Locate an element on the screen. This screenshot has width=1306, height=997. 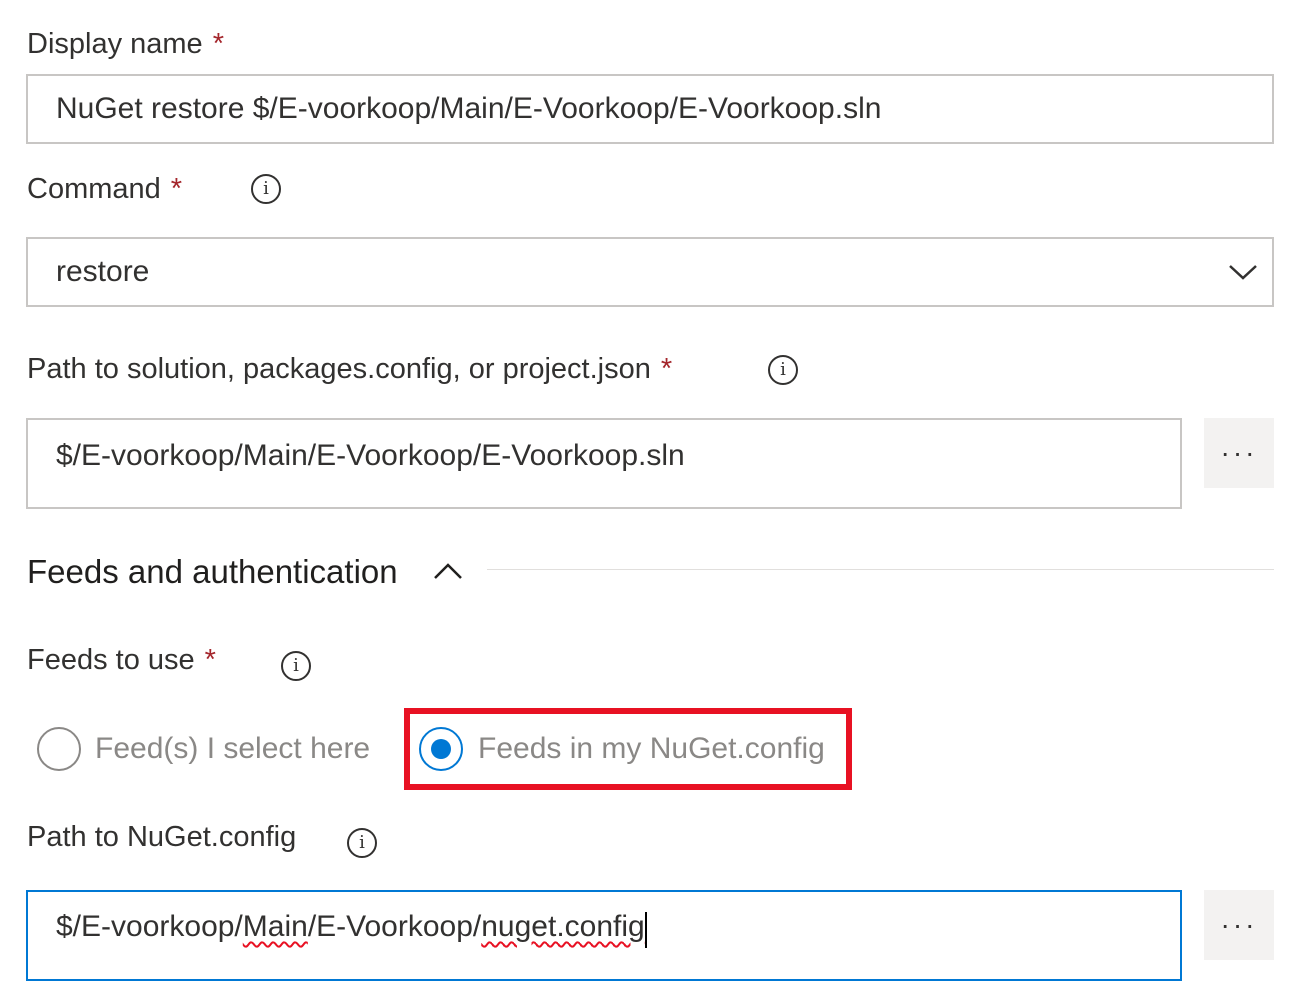
command-label-text: Command is located at coordinates (94, 189).